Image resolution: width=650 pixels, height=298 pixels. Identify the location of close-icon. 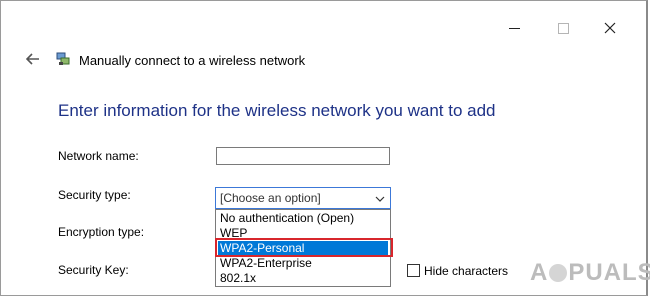
(610, 28).